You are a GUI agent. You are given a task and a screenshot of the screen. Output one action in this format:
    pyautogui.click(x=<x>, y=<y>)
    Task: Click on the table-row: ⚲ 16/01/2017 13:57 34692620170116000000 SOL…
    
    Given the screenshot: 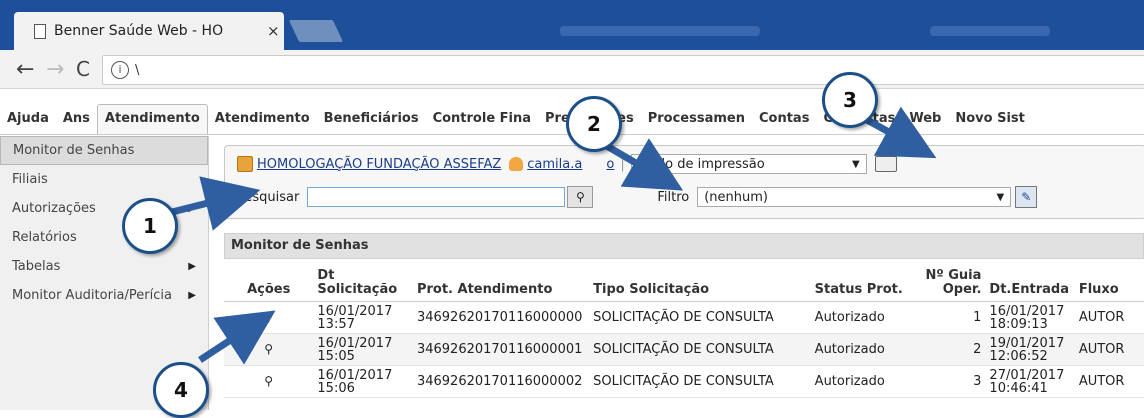 What is the action you would take?
    pyautogui.click(x=684, y=317)
    